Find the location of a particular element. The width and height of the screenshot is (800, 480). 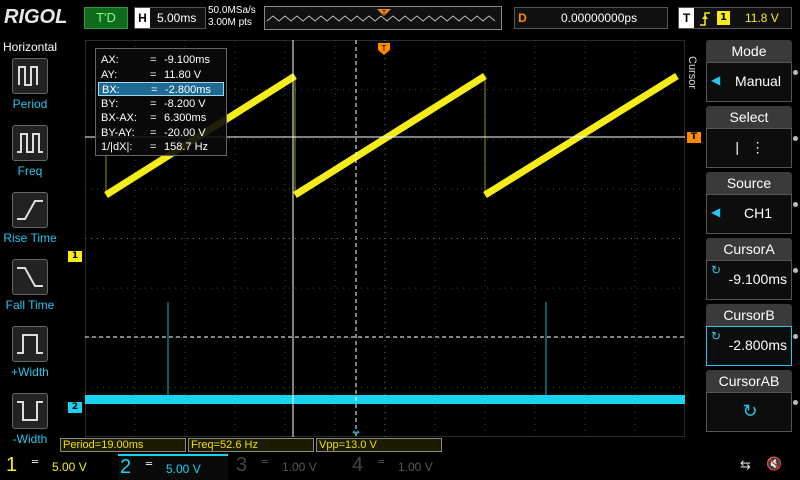

readout-value: -20.00 V is located at coordinates (185, 132).